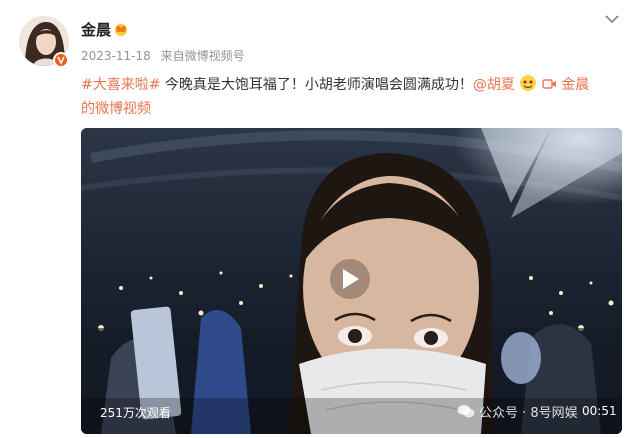 The height and width of the screenshot is (438, 636). I want to click on source-prefix: 来自, so click(172, 56).